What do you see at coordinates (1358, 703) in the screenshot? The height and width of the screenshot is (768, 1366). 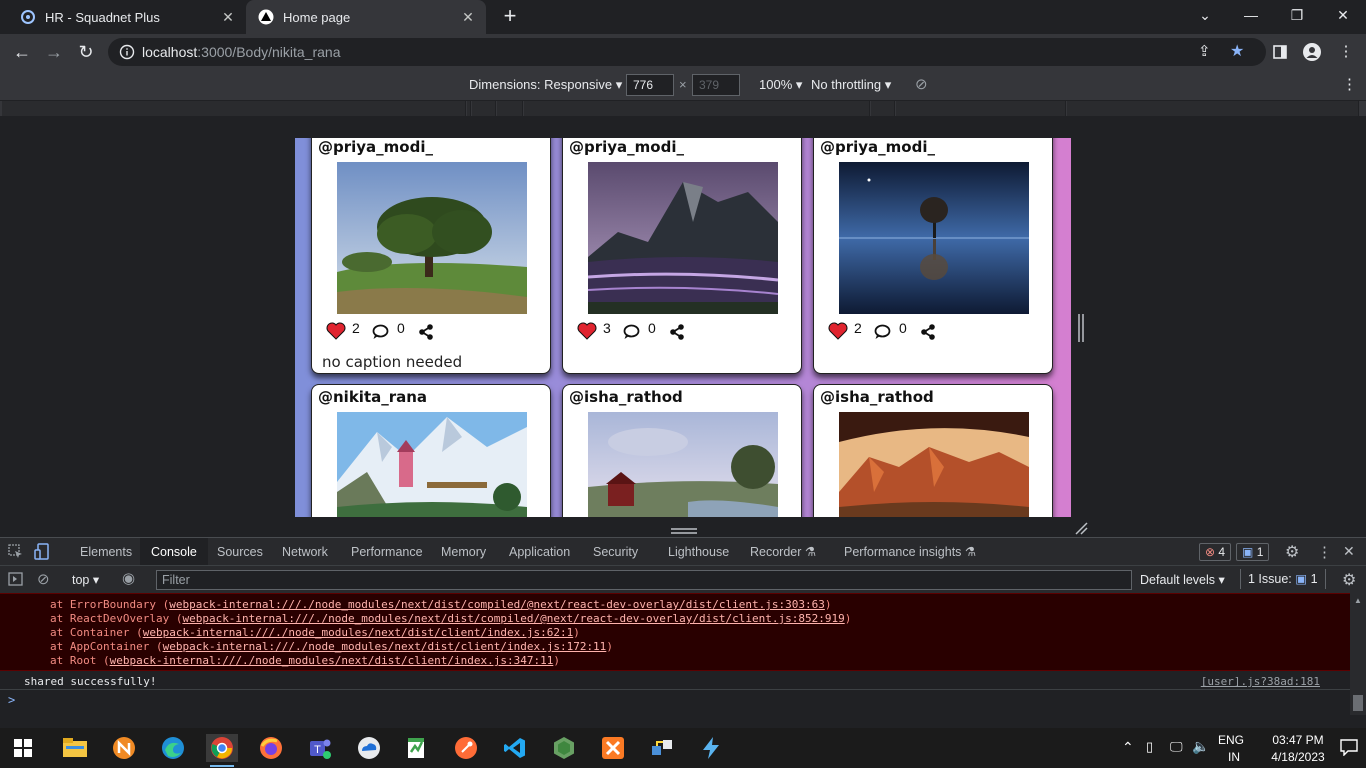 I see `scroll-thumb` at bounding box center [1358, 703].